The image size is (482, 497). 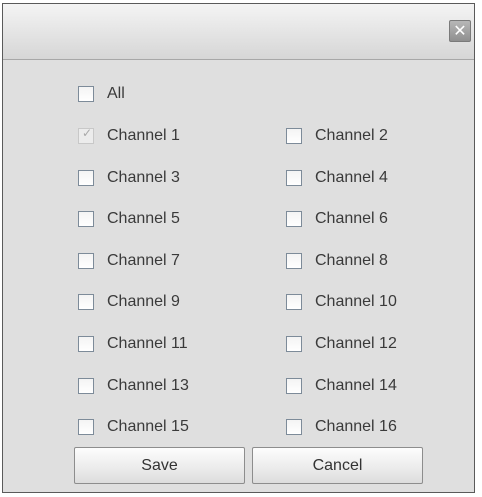 I want to click on channel-checkbox-label: Channel 6, so click(x=351, y=218).